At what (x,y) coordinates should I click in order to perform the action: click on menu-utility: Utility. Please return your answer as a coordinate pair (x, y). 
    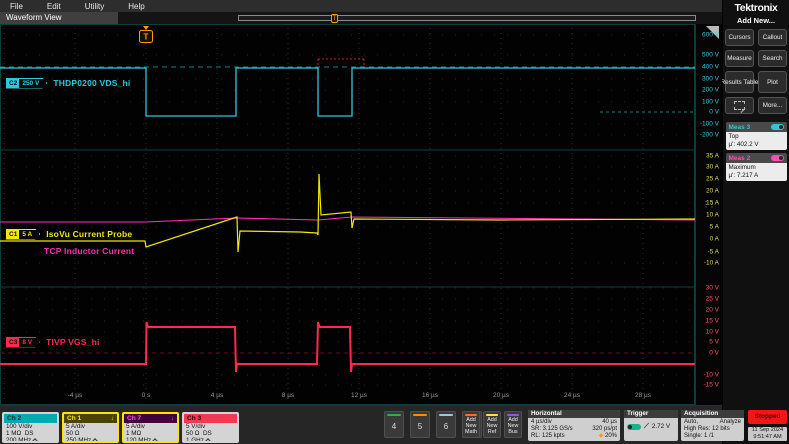
    Looking at the image, I should click on (97, 6).